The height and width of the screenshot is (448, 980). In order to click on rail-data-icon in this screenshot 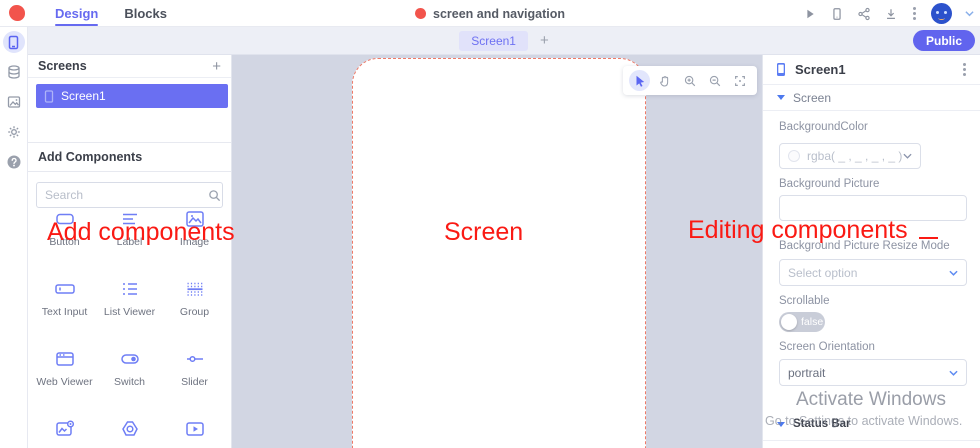, I will do `click(14, 72)`.